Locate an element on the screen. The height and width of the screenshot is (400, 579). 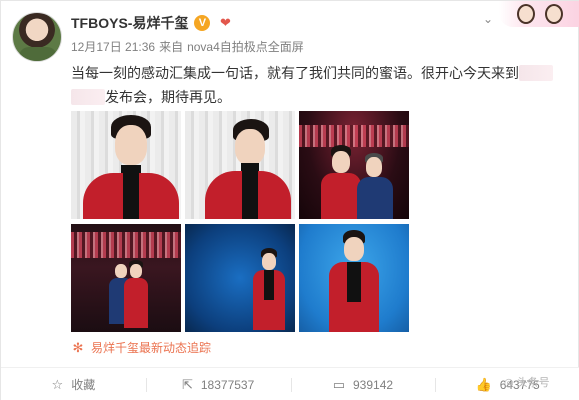
thumbs-up-icon: 👍 is located at coordinates (483, 384).